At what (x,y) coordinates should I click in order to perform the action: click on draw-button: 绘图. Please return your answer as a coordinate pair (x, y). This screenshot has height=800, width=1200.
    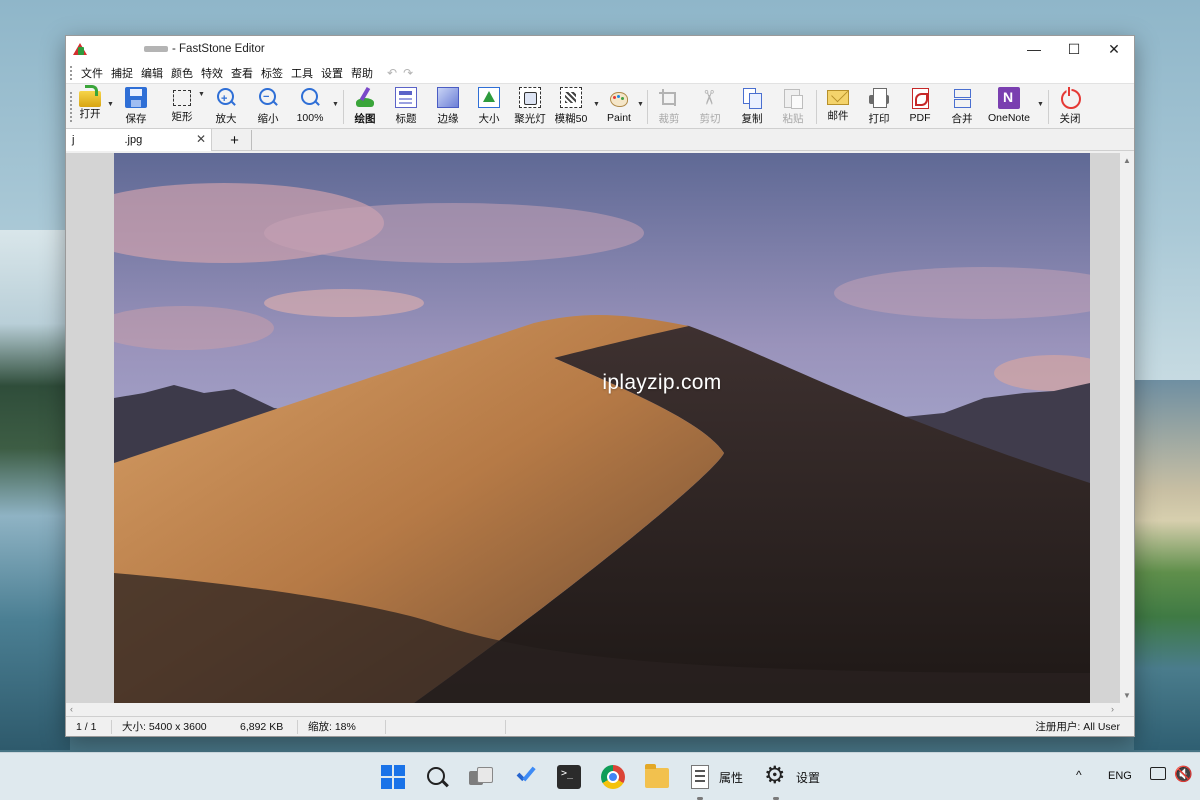
    Looking at the image, I should click on (365, 106).